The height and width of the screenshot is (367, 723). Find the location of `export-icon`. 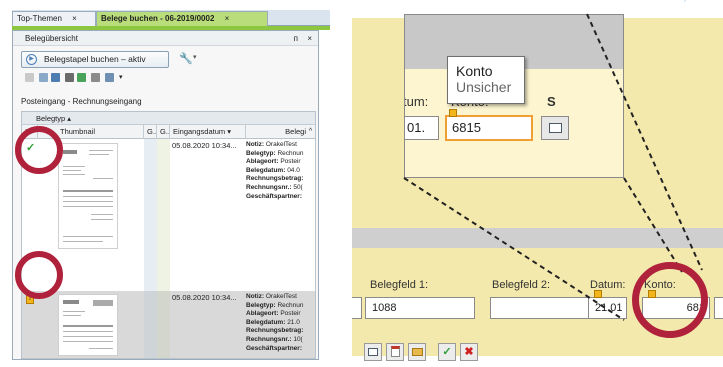

export-icon is located at coordinates (55, 77).